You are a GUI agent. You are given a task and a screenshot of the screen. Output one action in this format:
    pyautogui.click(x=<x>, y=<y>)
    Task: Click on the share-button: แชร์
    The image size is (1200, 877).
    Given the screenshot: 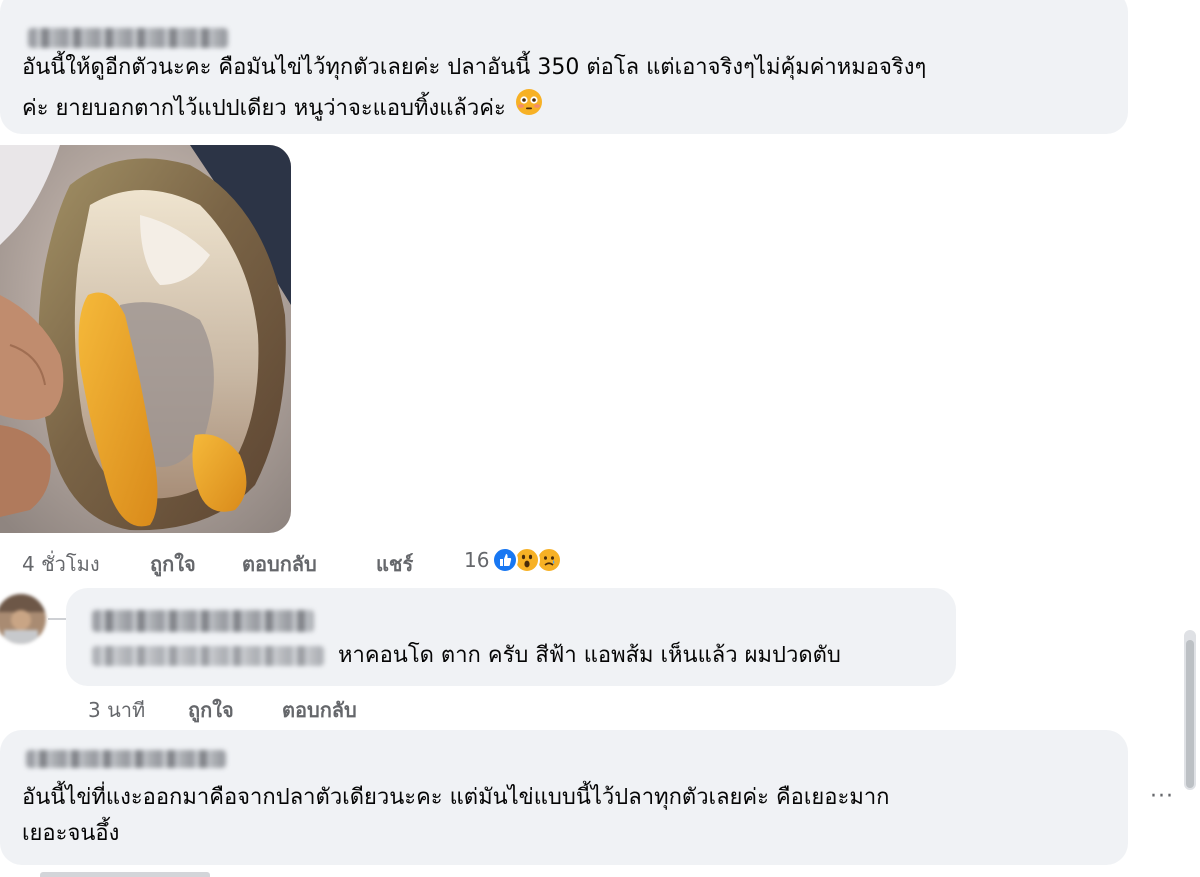 What is the action you would take?
    pyautogui.click(x=394, y=564)
    